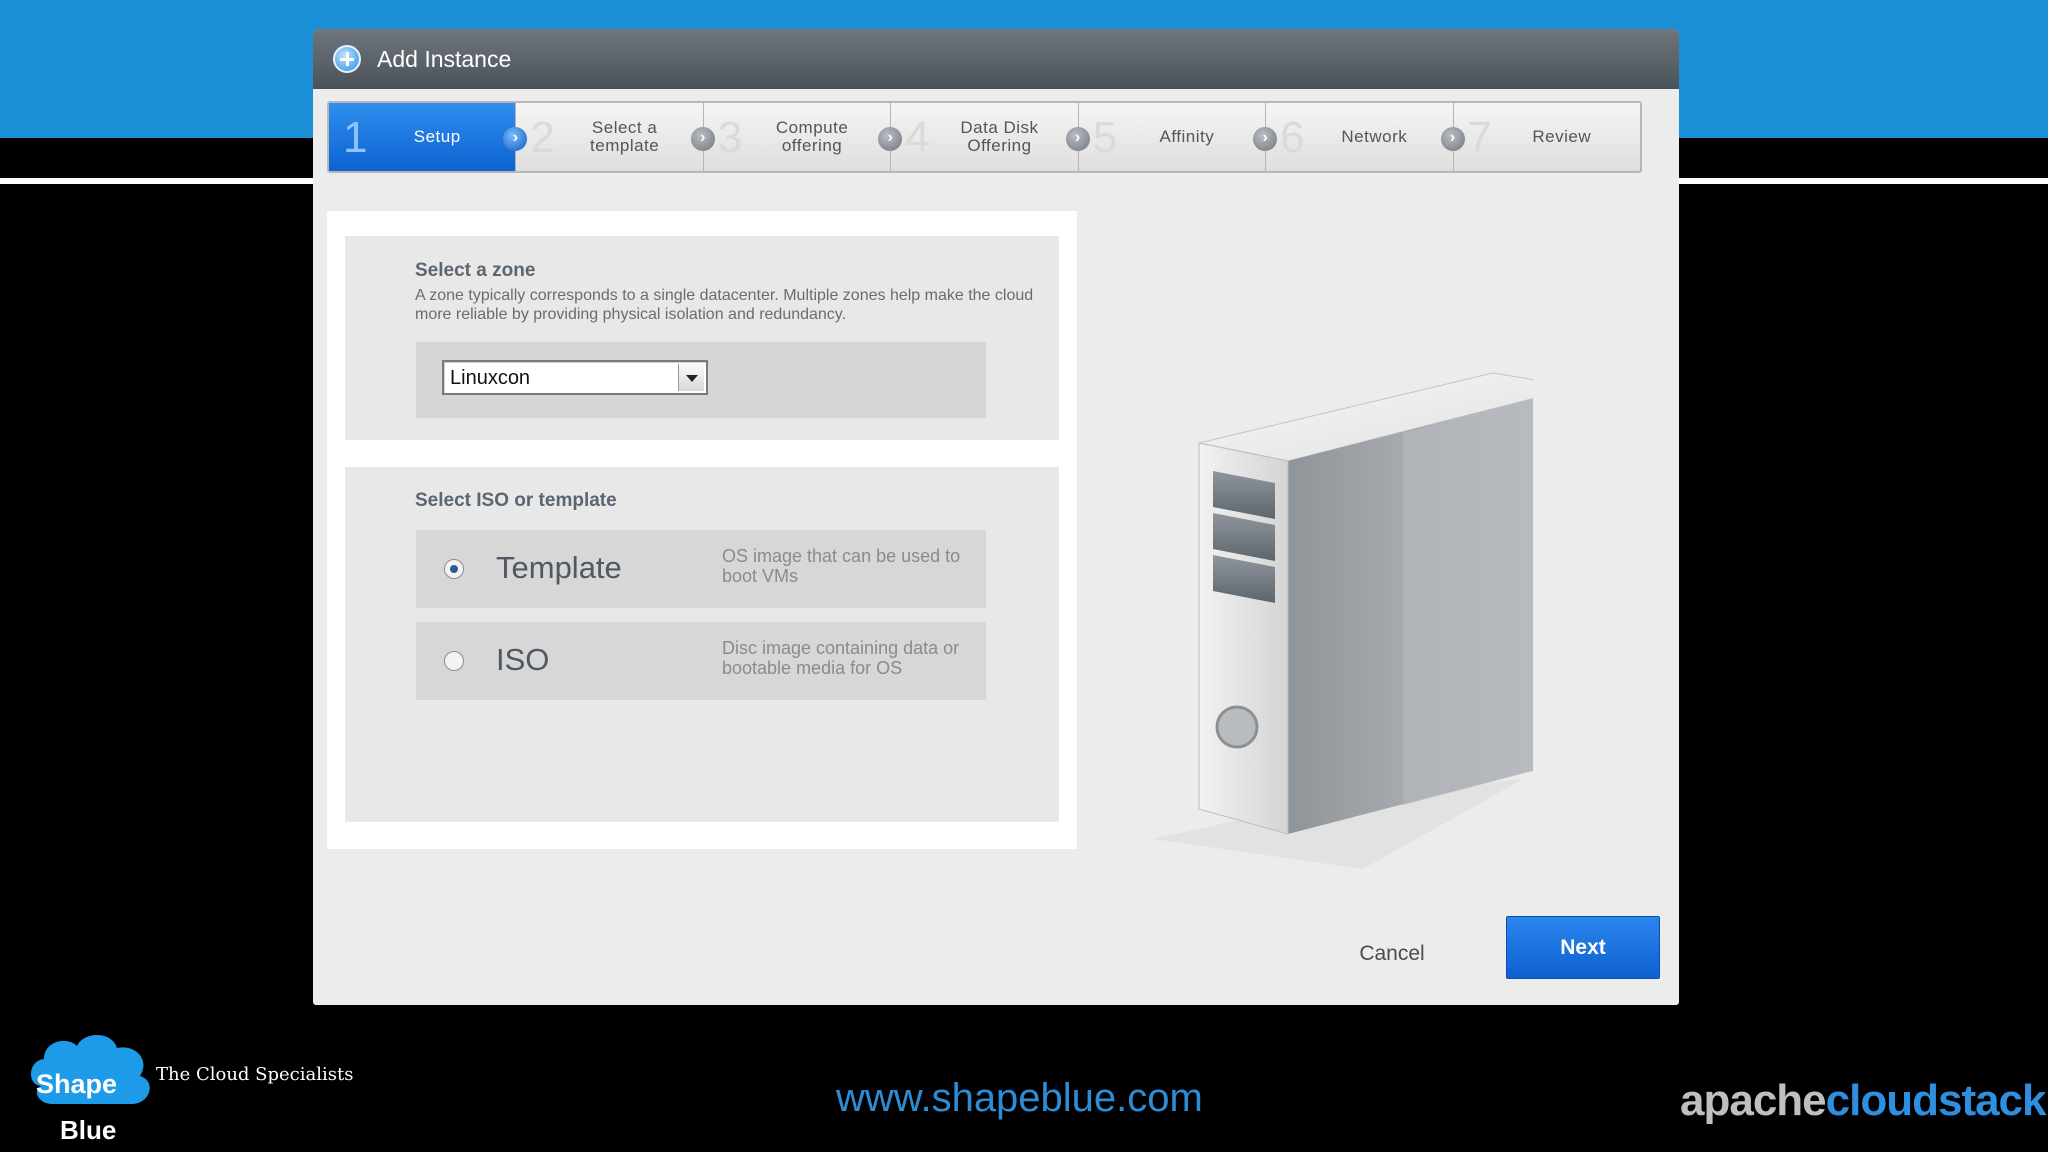 Image resolution: width=2048 pixels, height=1152 pixels. I want to click on step-label: Data Disk Offering, so click(999, 136).